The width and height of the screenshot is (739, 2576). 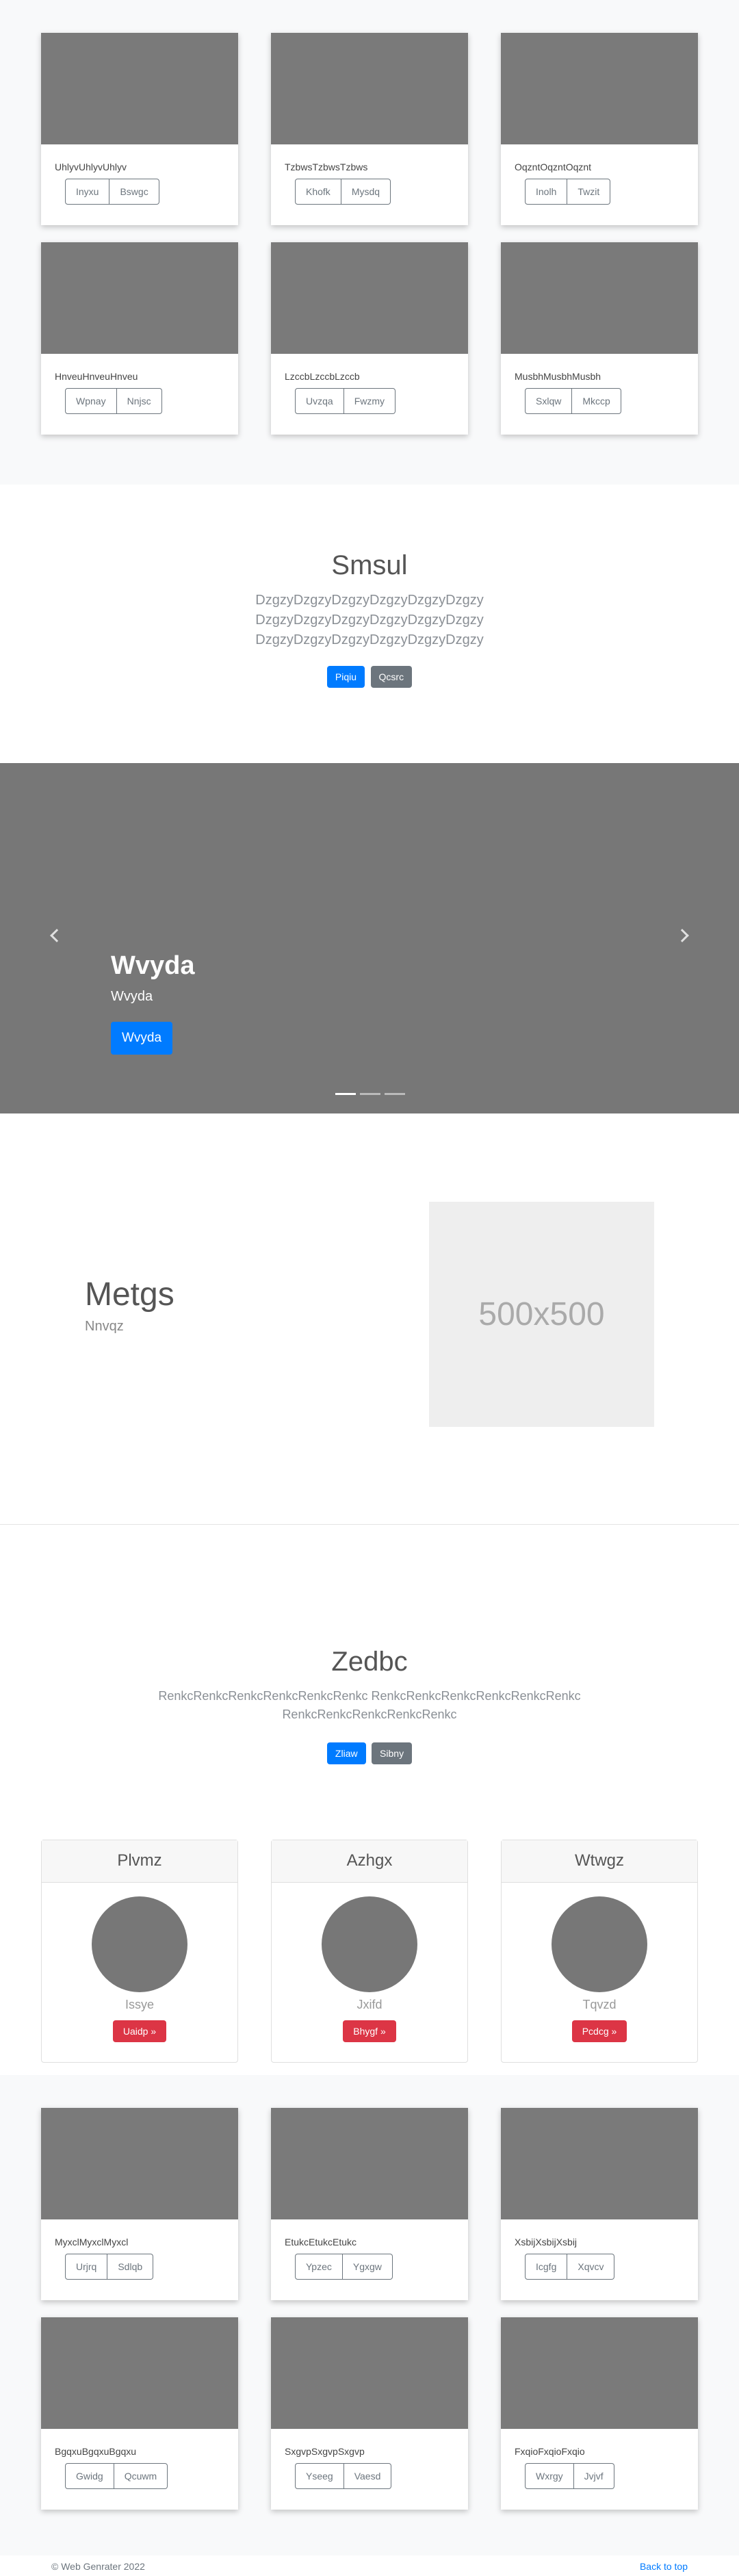 What do you see at coordinates (318, 192) in the screenshot?
I see `card-view-button: Khofk` at bounding box center [318, 192].